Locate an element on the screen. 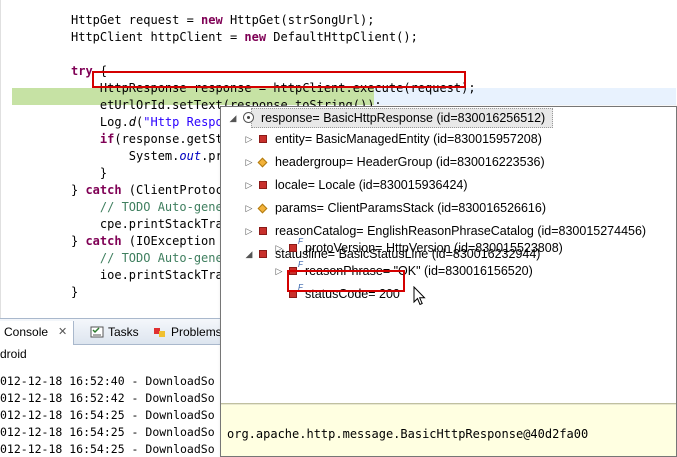 Image resolution: width=677 pixels, height=457 pixels. tab-tasks: Tasks is located at coordinates (114, 333).